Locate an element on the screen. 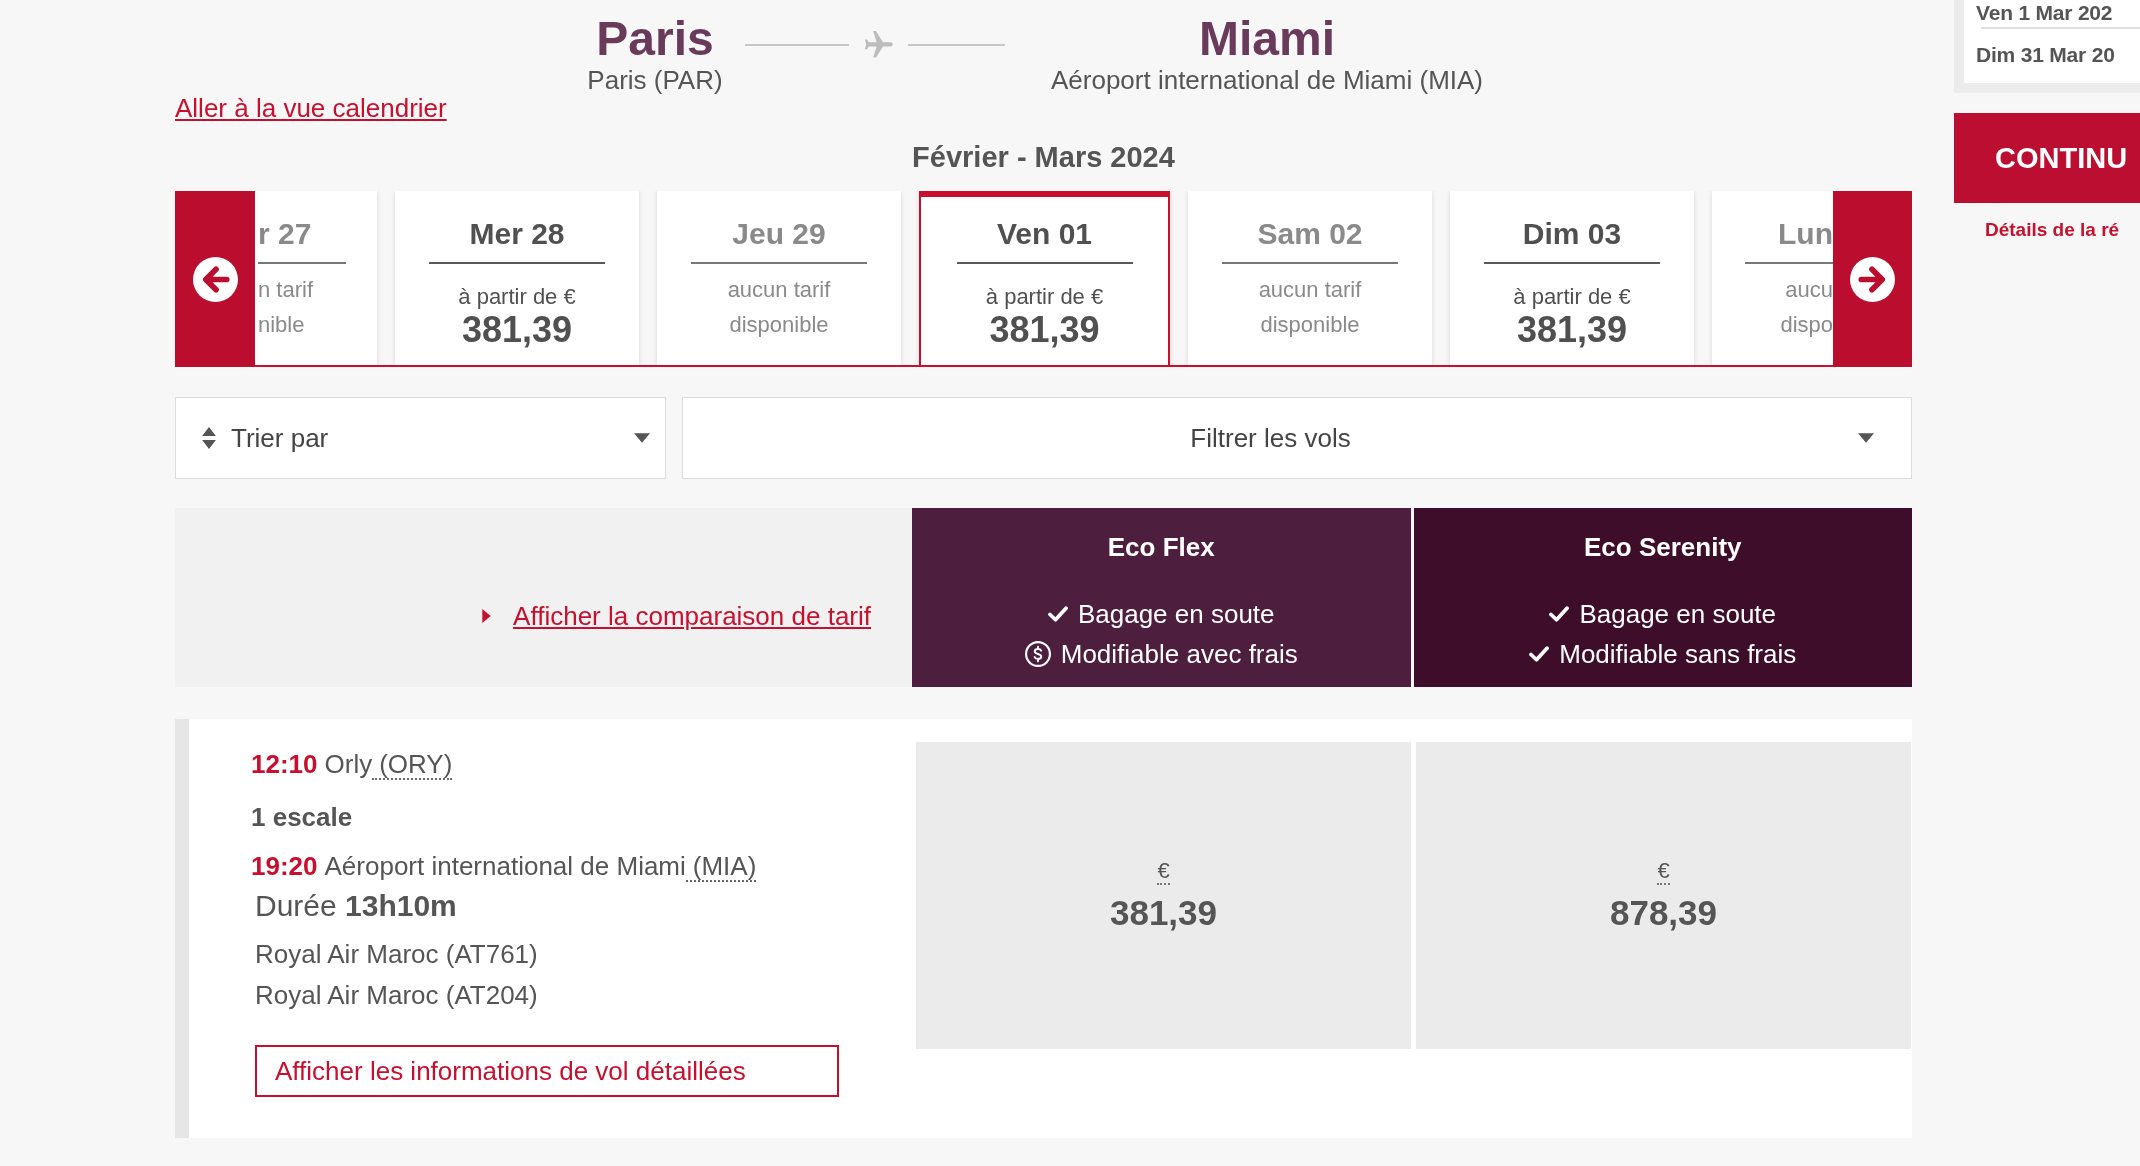  carrier-flight: Royal Air Maroc (AT204) is located at coordinates (396, 995).